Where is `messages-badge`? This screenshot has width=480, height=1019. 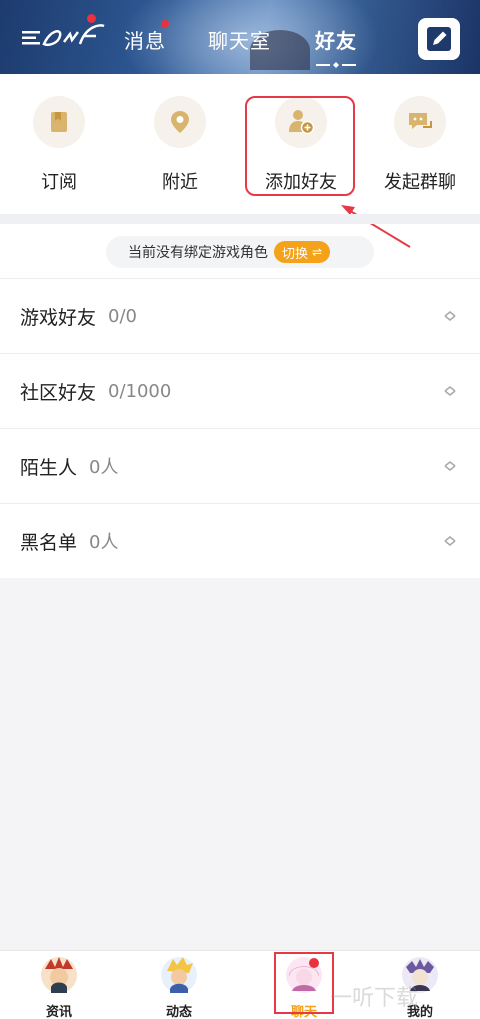
messages-badge is located at coordinates (165, 24).